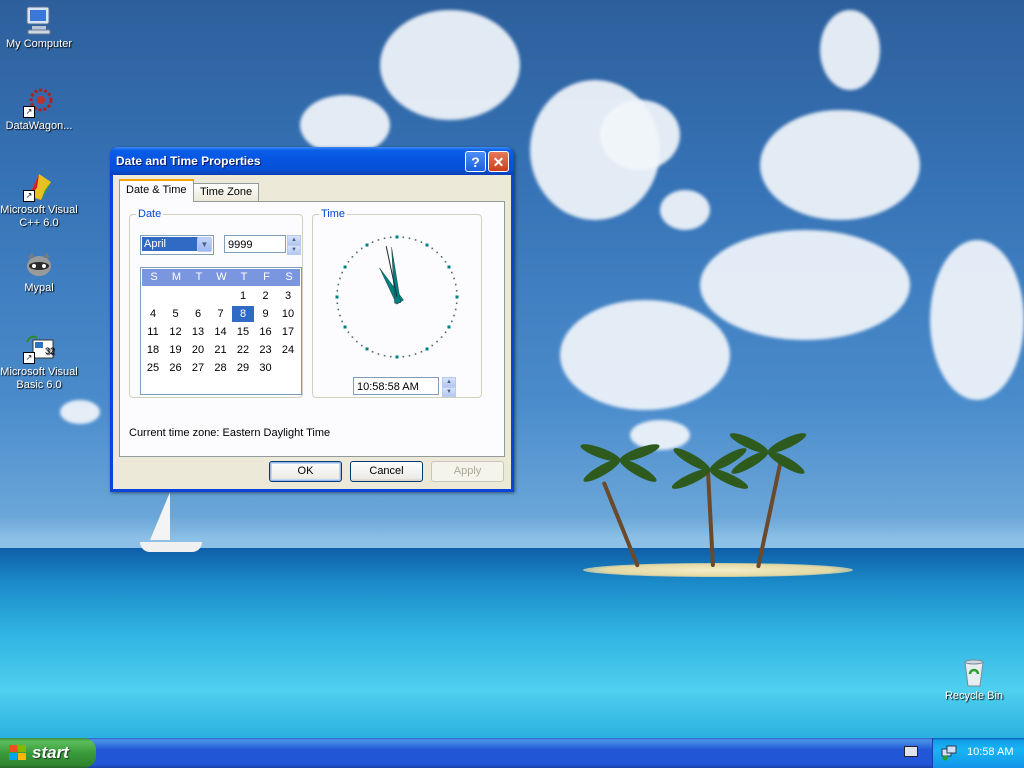 The width and height of the screenshot is (1024, 768). Describe the element at coordinates (153, 314) in the screenshot. I see `calendar-day: 4` at that location.